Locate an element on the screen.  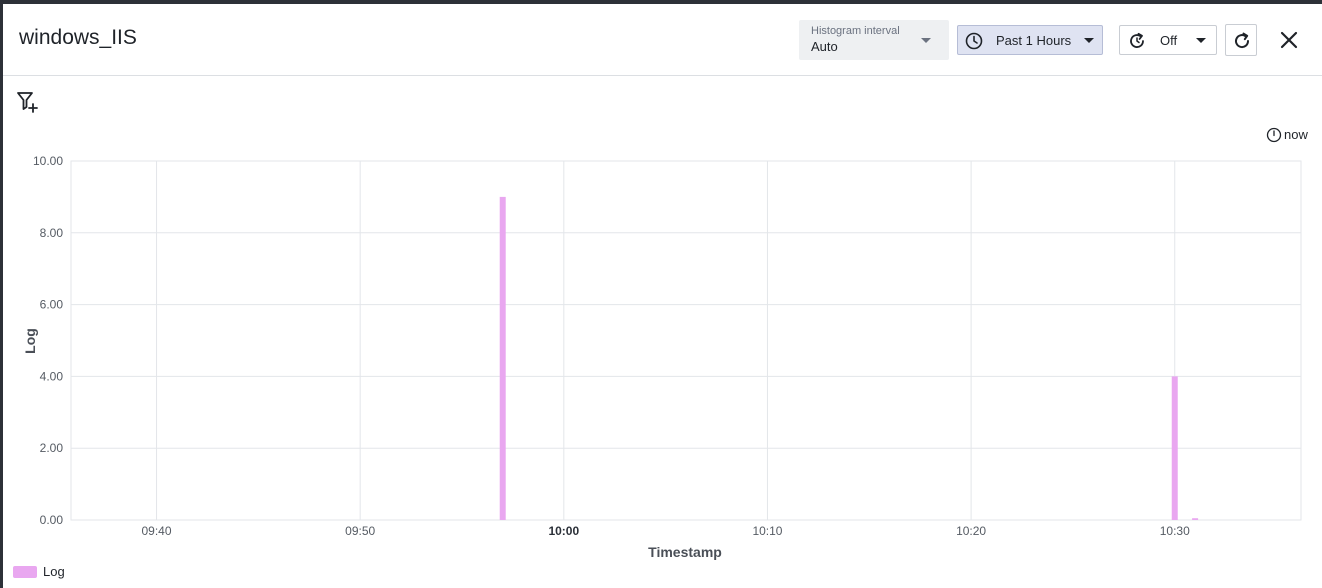
x-tick-label: 10:10 is located at coordinates (767, 531).